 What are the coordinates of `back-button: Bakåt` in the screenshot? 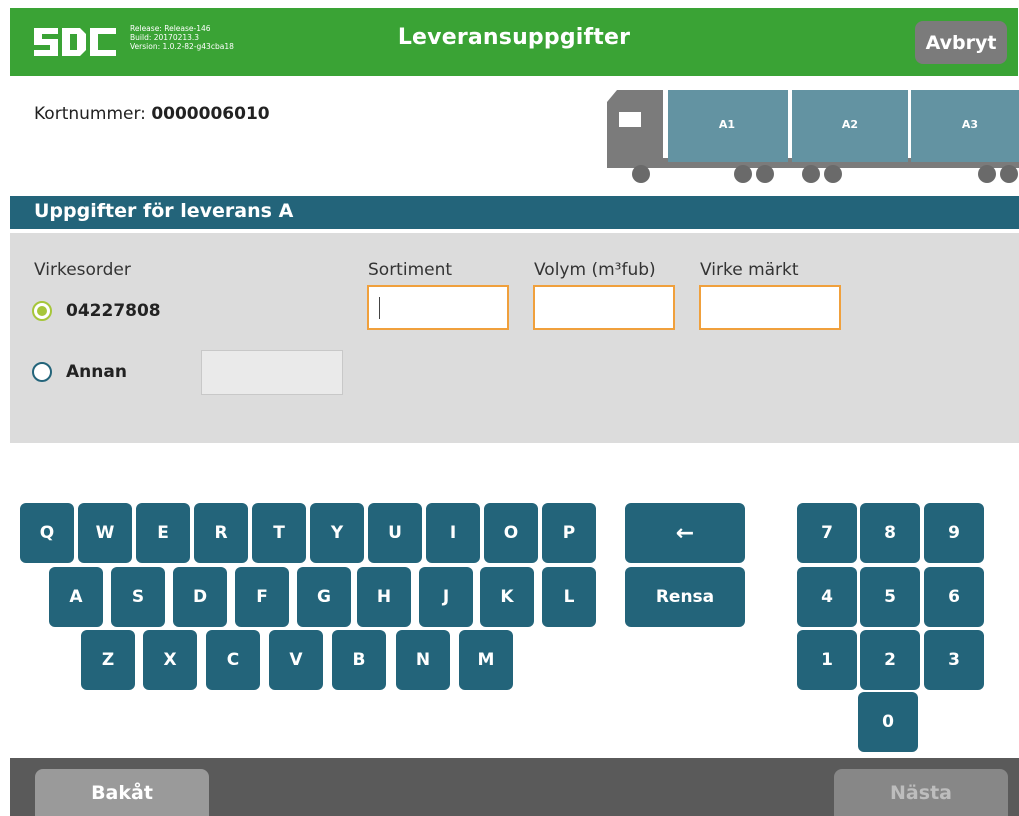 It's located at (122, 792).